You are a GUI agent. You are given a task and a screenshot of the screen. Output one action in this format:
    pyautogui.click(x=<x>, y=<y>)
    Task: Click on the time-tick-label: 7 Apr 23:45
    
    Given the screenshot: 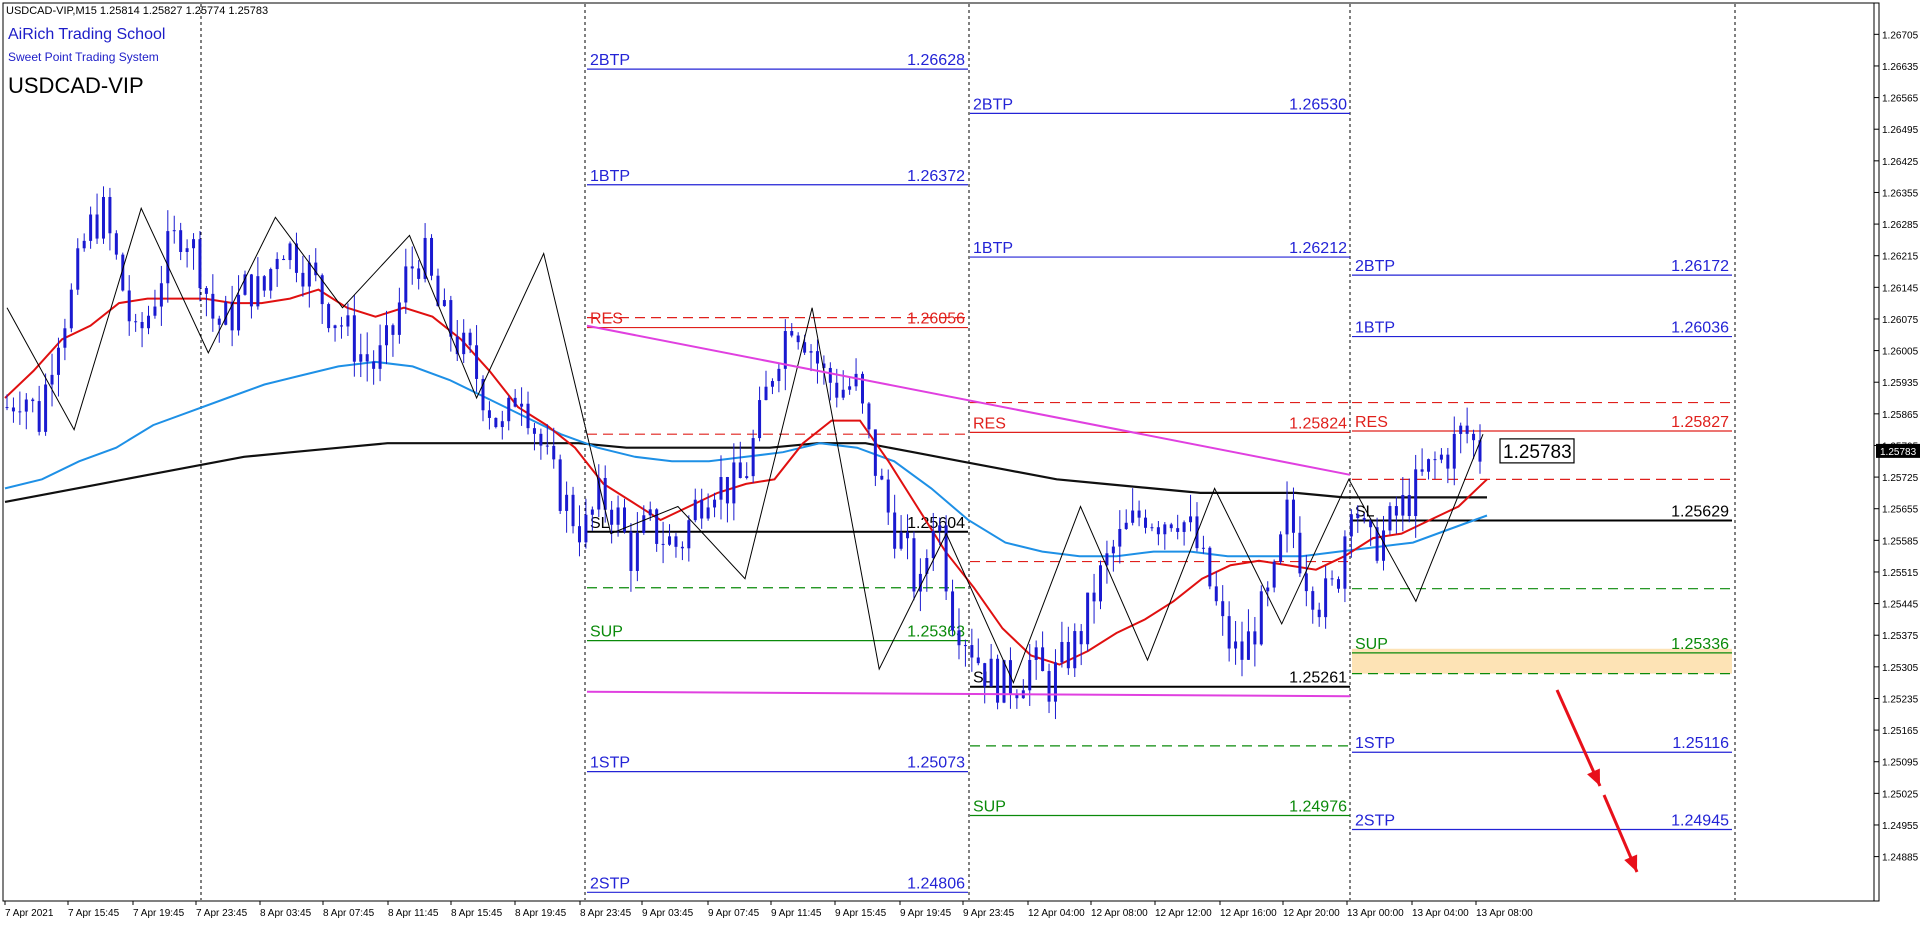 What is the action you would take?
    pyautogui.click(x=222, y=913)
    